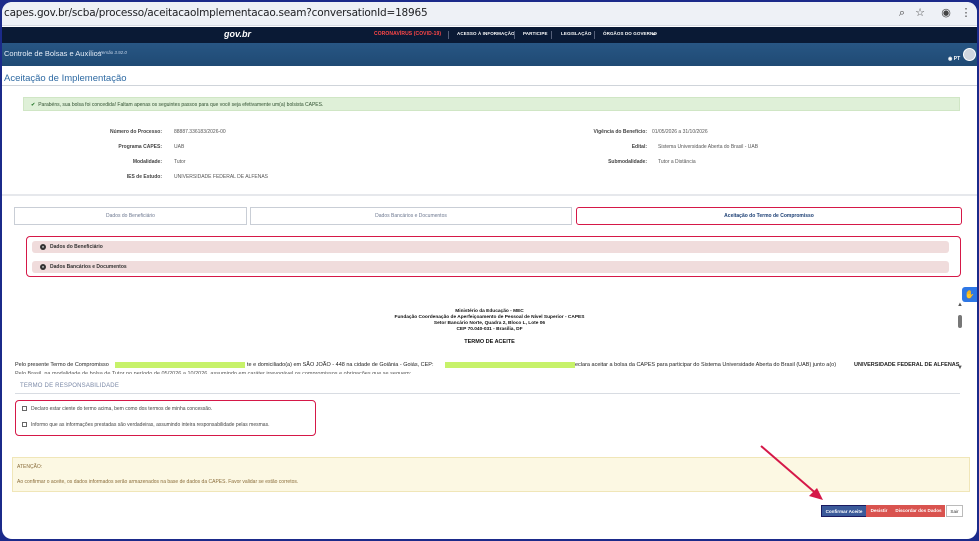  What do you see at coordinates (620, 132) in the screenshot?
I see `vigencia-label: Vigência do Benefício:` at bounding box center [620, 132].